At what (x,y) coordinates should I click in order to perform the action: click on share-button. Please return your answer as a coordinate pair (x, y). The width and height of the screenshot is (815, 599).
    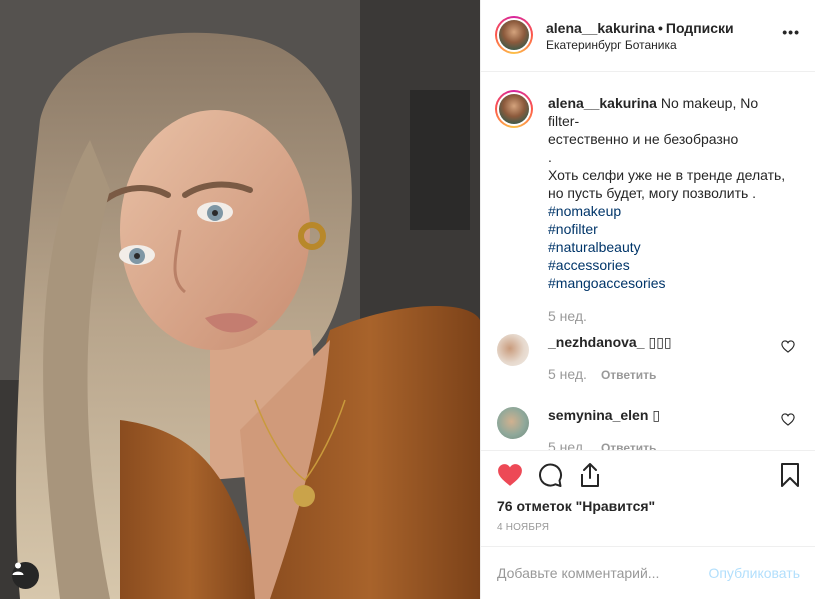
    Looking at the image, I should click on (590, 475).